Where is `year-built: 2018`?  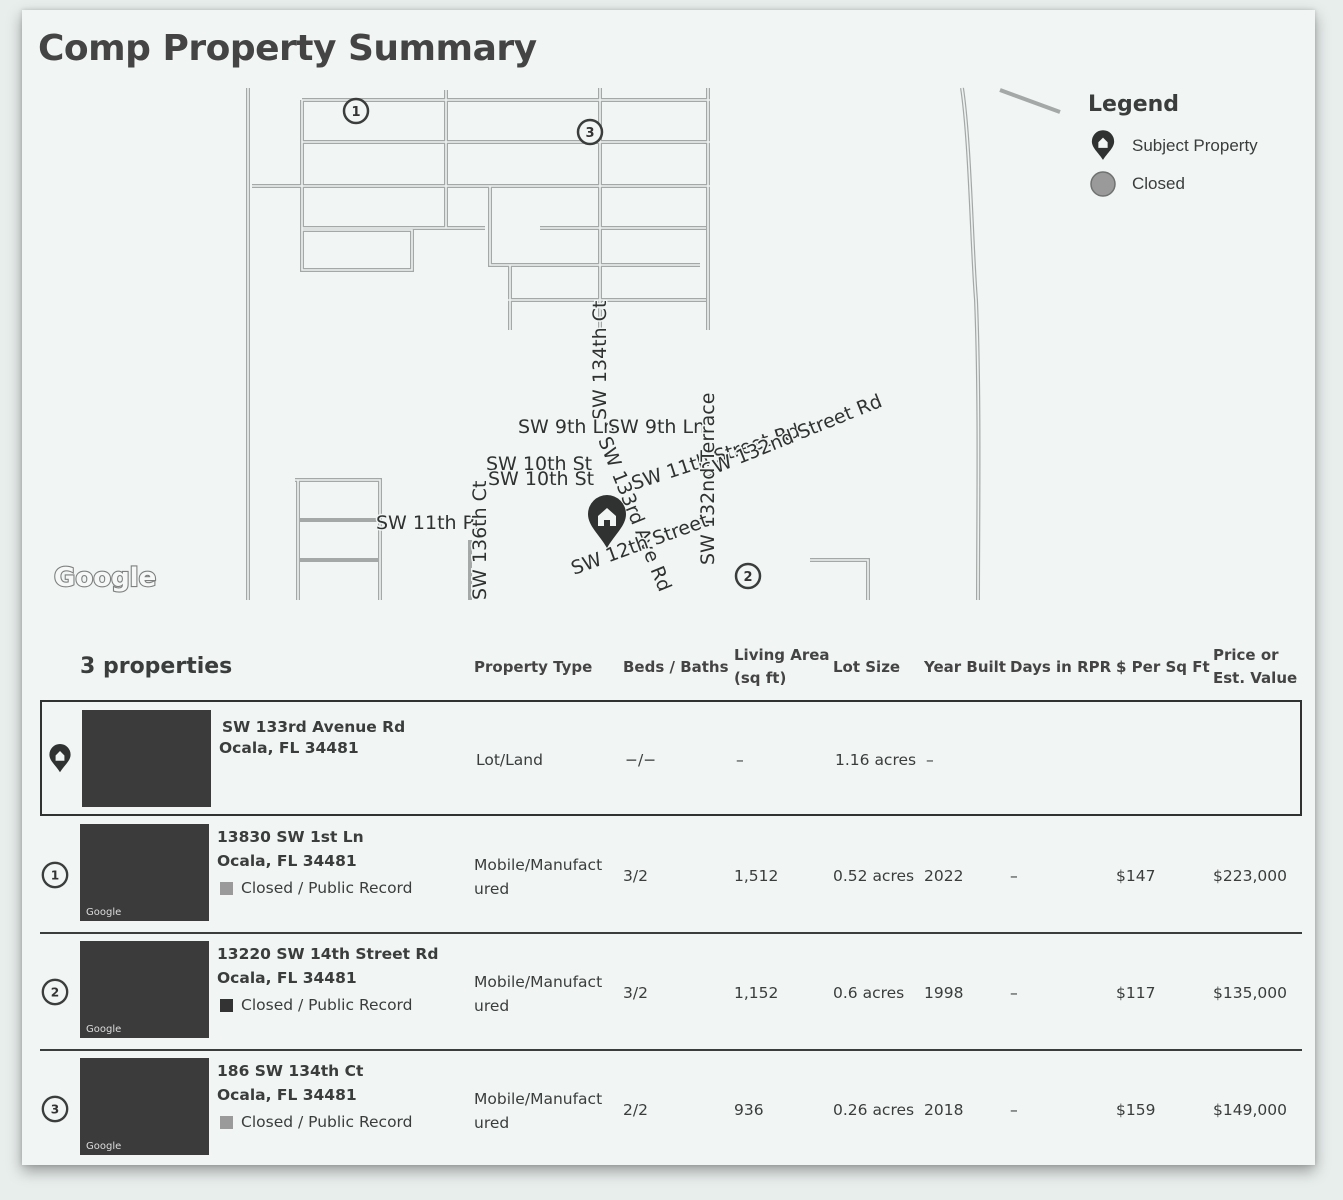 year-built: 2018 is located at coordinates (944, 1110).